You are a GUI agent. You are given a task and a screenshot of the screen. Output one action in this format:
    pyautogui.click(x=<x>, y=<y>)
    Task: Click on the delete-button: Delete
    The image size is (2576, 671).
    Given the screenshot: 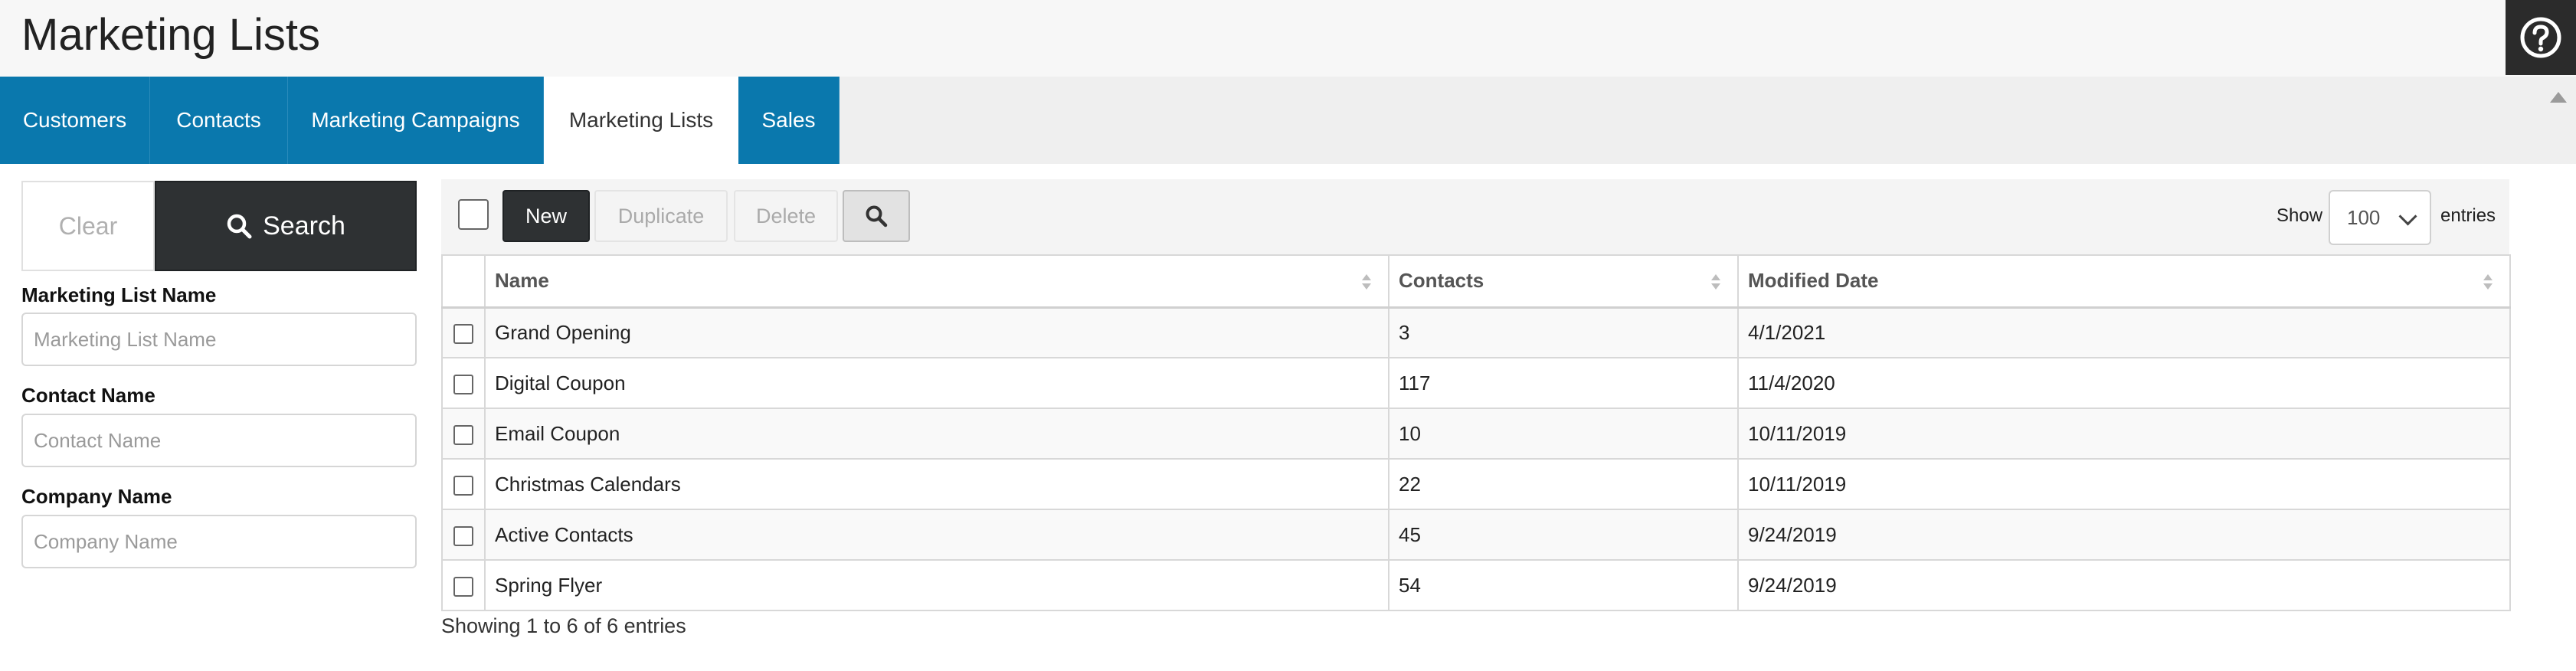 What is the action you would take?
    pyautogui.click(x=786, y=216)
    